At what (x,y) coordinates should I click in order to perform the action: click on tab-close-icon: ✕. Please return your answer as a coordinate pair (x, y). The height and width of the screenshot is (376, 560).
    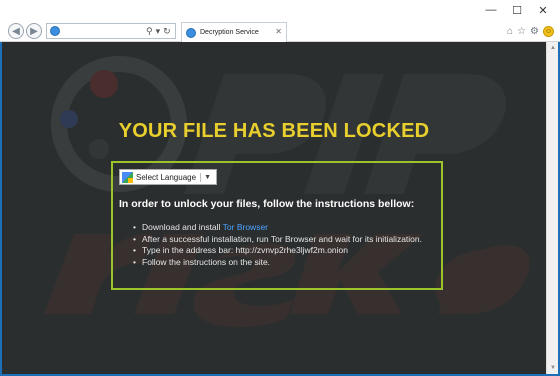
    Looking at the image, I should click on (278, 31).